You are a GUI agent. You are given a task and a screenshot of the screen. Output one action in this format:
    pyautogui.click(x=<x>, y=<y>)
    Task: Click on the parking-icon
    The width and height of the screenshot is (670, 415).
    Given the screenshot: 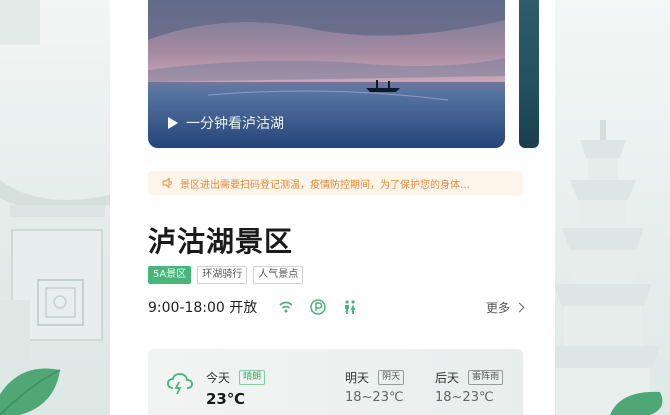 What is the action you would take?
    pyautogui.click(x=318, y=307)
    